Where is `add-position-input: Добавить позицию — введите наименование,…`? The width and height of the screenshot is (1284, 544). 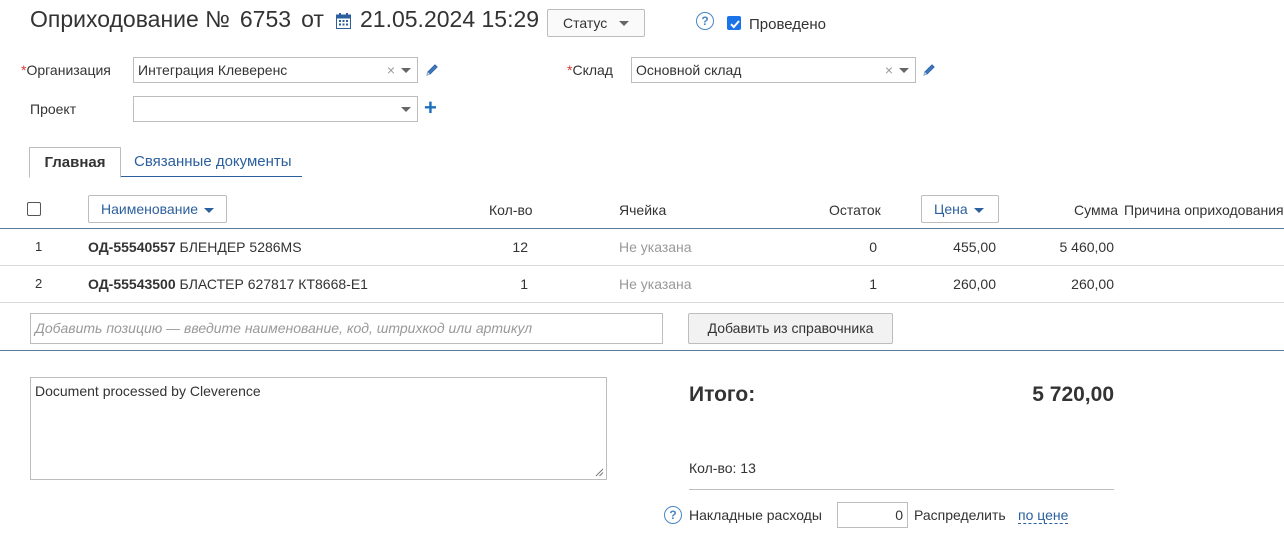
add-position-input: Добавить позицию — введите наименование,… is located at coordinates (346, 328).